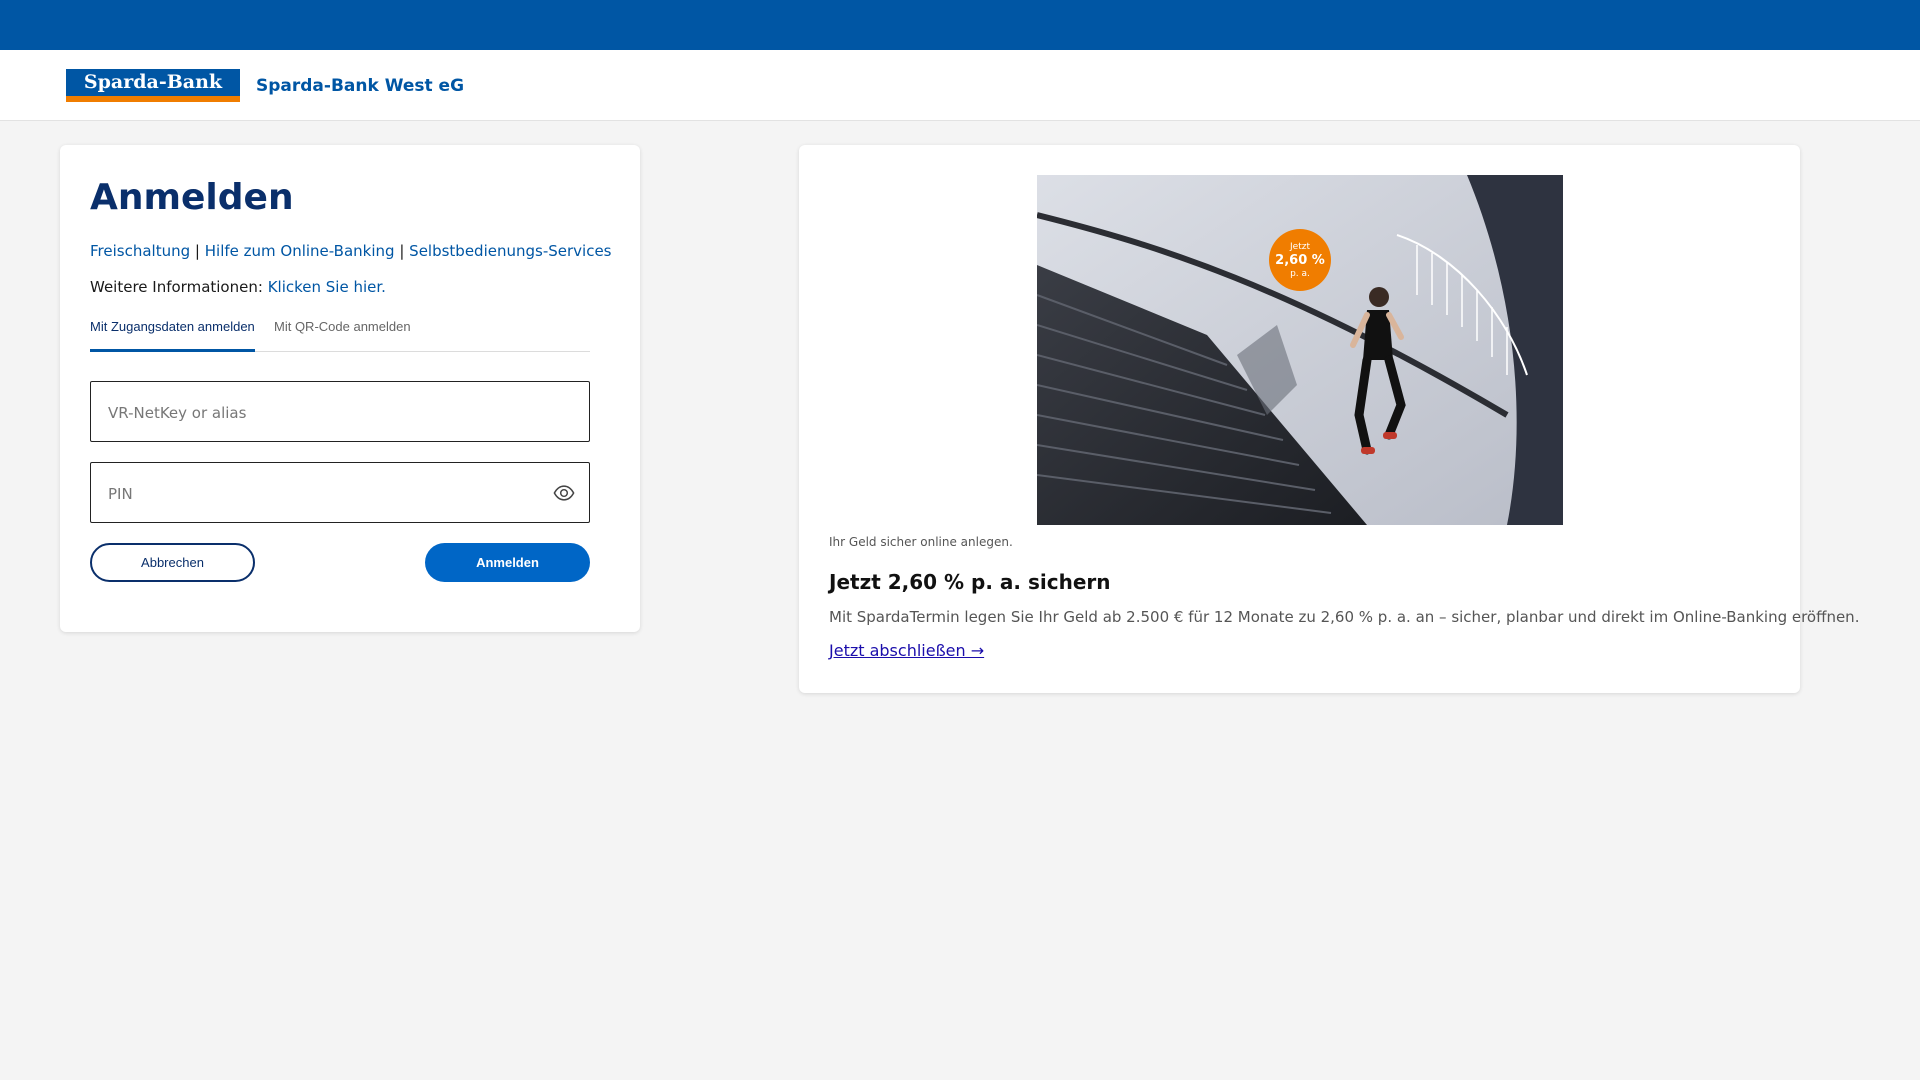  Describe the element at coordinates (300, 251) in the screenshot. I see `link-hilfe-online-banking: Hilfe zum Online-Banking` at that location.